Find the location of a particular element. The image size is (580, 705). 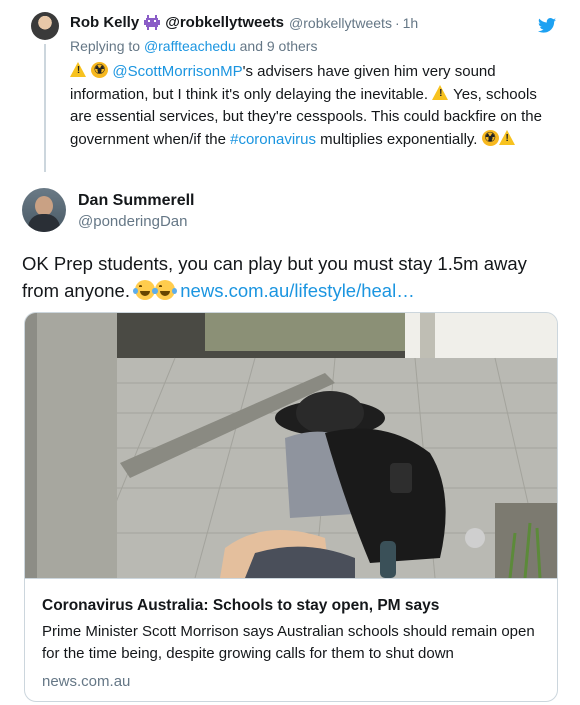

replying-user-link: @raffteachedu is located at coordinates (190, 46).